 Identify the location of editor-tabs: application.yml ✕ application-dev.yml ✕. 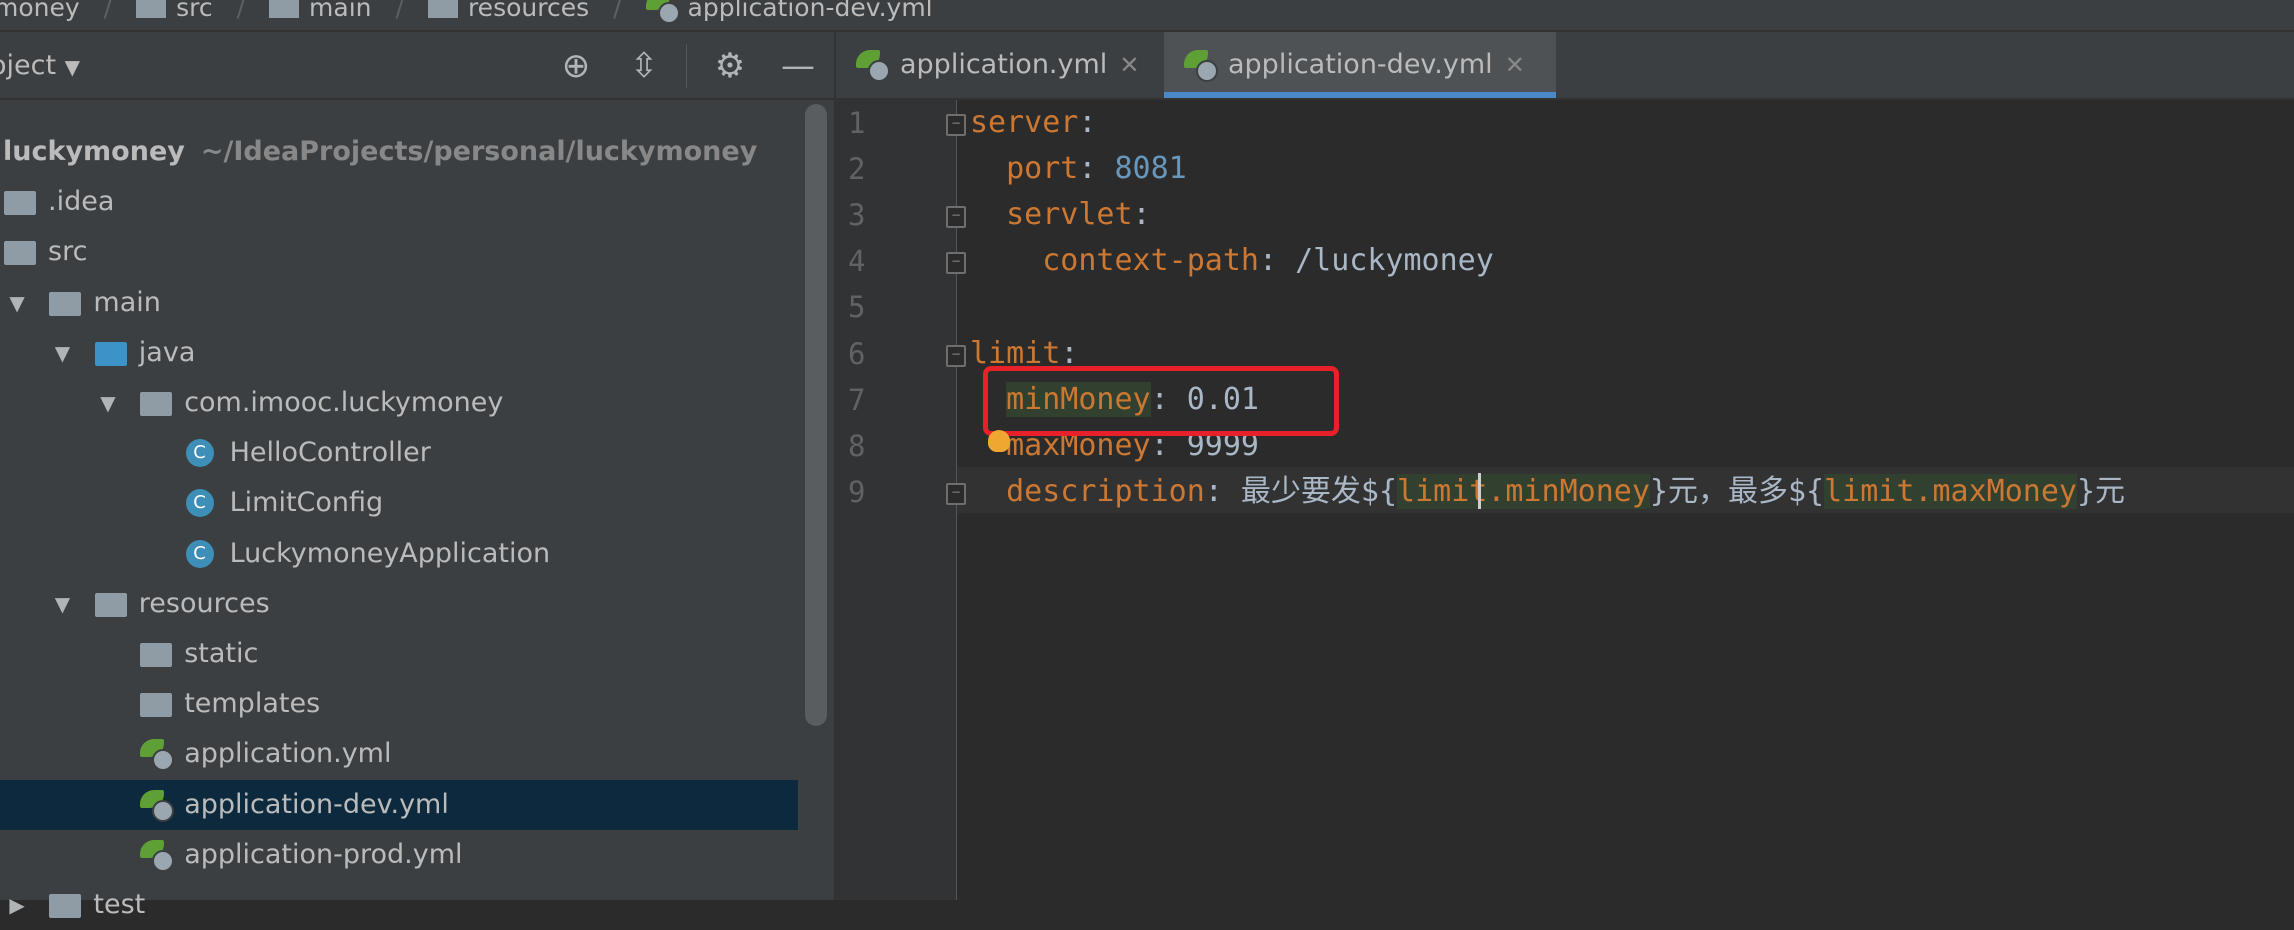
(1565, 66).